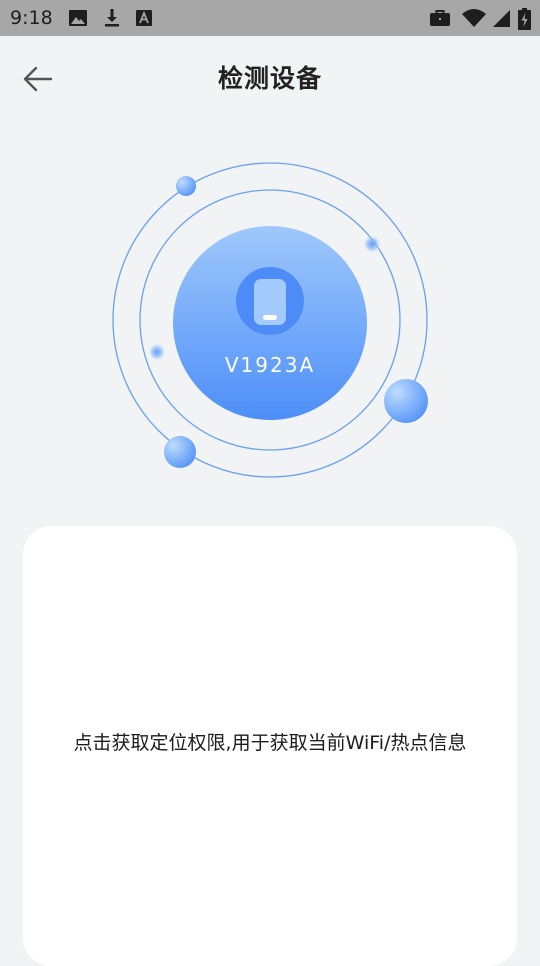 The image size is (540, 966). What do you see at coordinates (270, 18) in the screenshot?
I see `status-bar: 9:18` at bounding box center [270, 18].